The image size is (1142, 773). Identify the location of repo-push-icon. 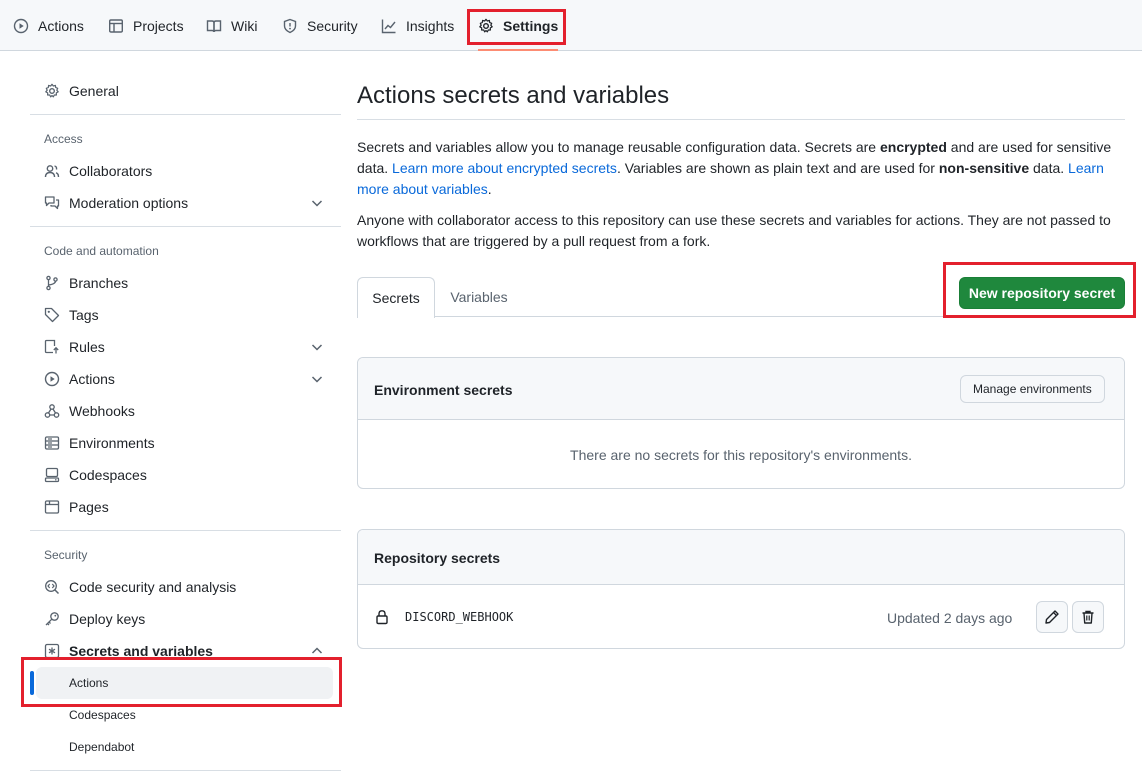
(51, 346).